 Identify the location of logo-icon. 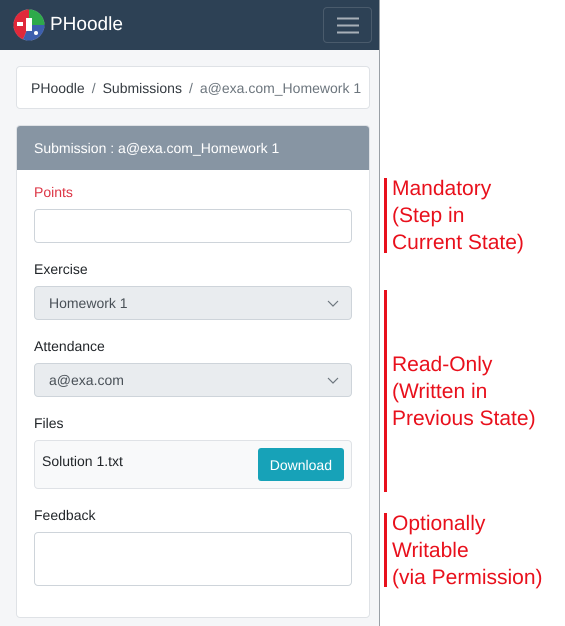
(29, 25).